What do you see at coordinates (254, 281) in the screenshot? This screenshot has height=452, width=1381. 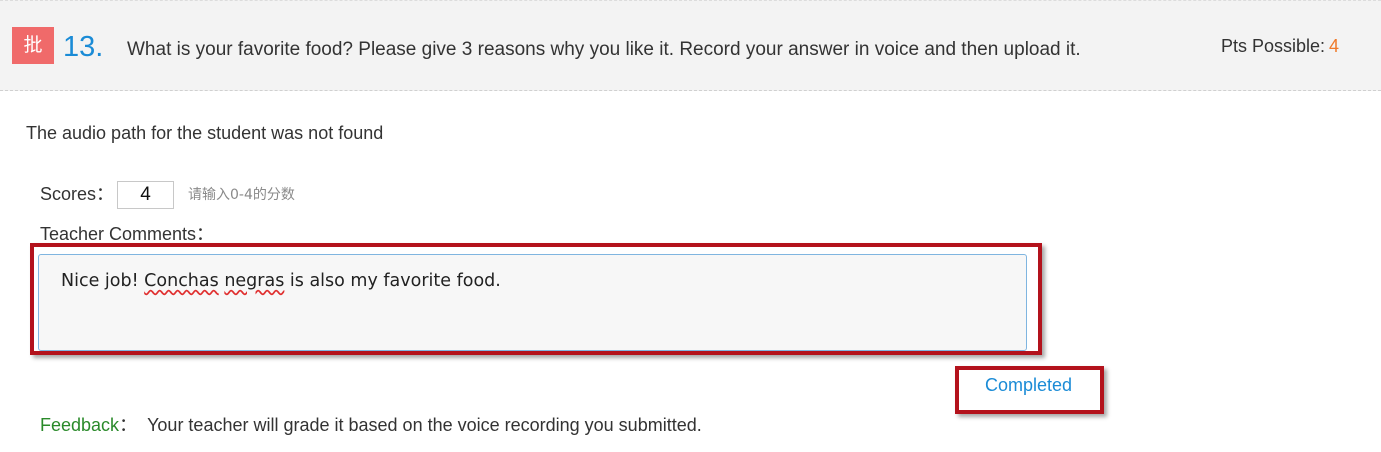 I see `comment-misspelled-word: negras` at bounding box center [254, 281].